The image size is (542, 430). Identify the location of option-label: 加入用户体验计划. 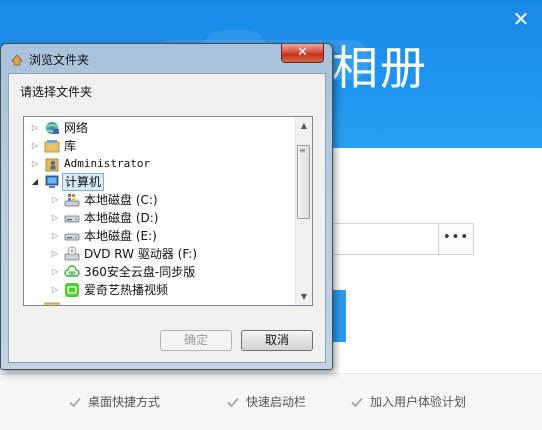
(418, 402).